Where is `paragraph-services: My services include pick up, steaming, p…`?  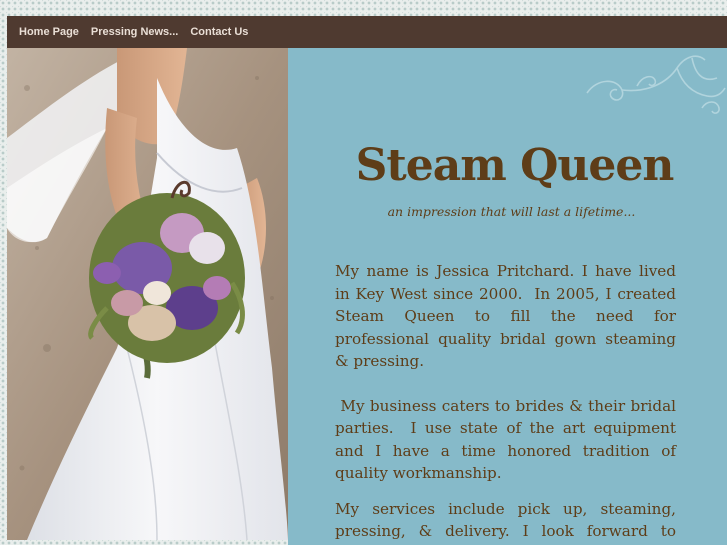
paragraph-services: My services include pick up, steaming, p… is located at coordinates (505, 522).